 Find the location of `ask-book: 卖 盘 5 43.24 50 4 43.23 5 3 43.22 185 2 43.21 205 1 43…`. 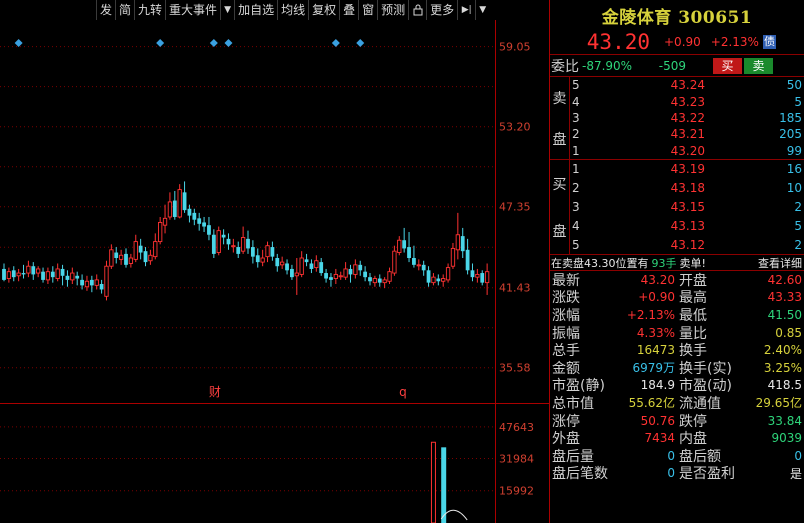

ask-book: 卖 盘 5 43.24 50 4 43.23 5 3 43.22 185 2 43.21 205 1 43… is located at coordinates (677, 118).